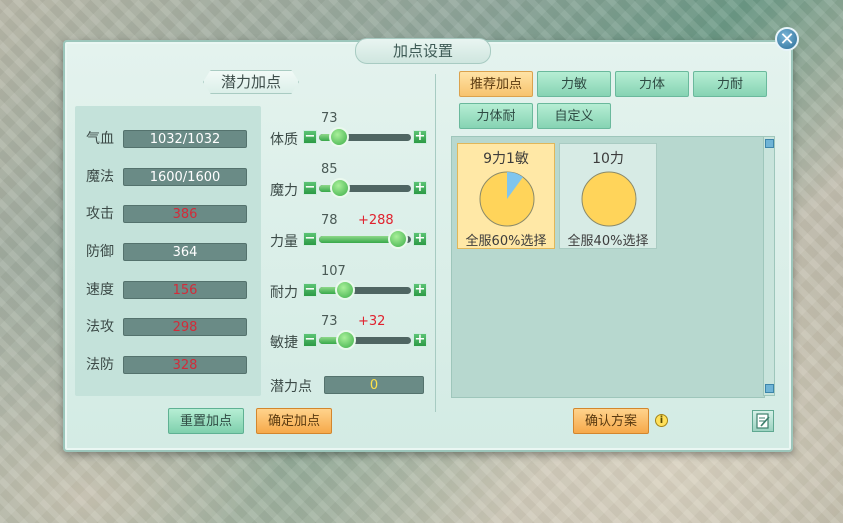 This screenshot has width=843, height=523. Describe the element at coordinates (608, 241) in the screenshot. I see `plan-selection-rate: 全服40%选择` at that location.